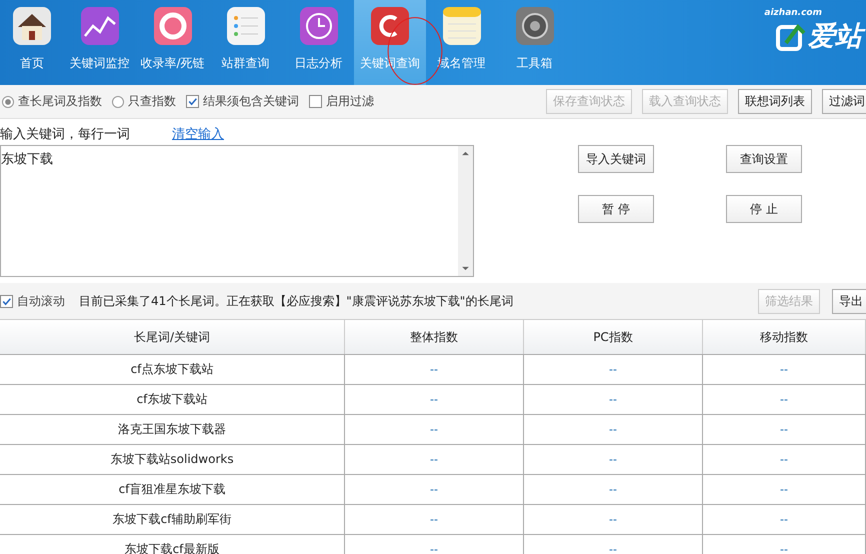 Image resolution: width=866 pixels, height=554 pixels. I want to click on action-button: 暂 停, so click(616, 209).